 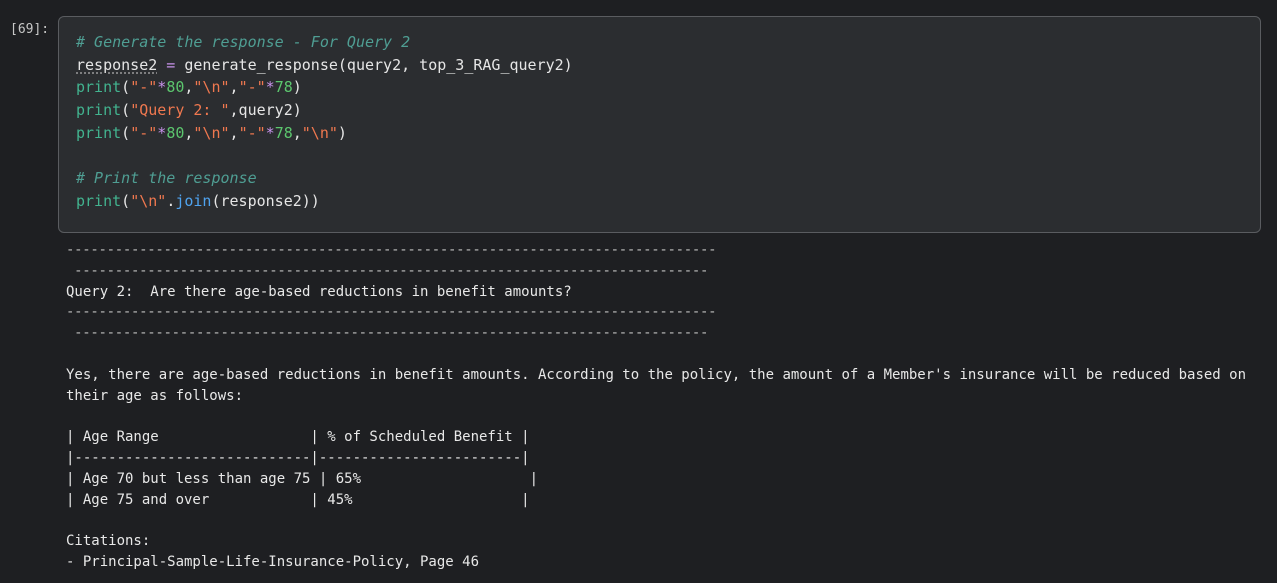 I want to click on output-table-row: | Age 75 and over | 45% |, so click(x=298, y=499).